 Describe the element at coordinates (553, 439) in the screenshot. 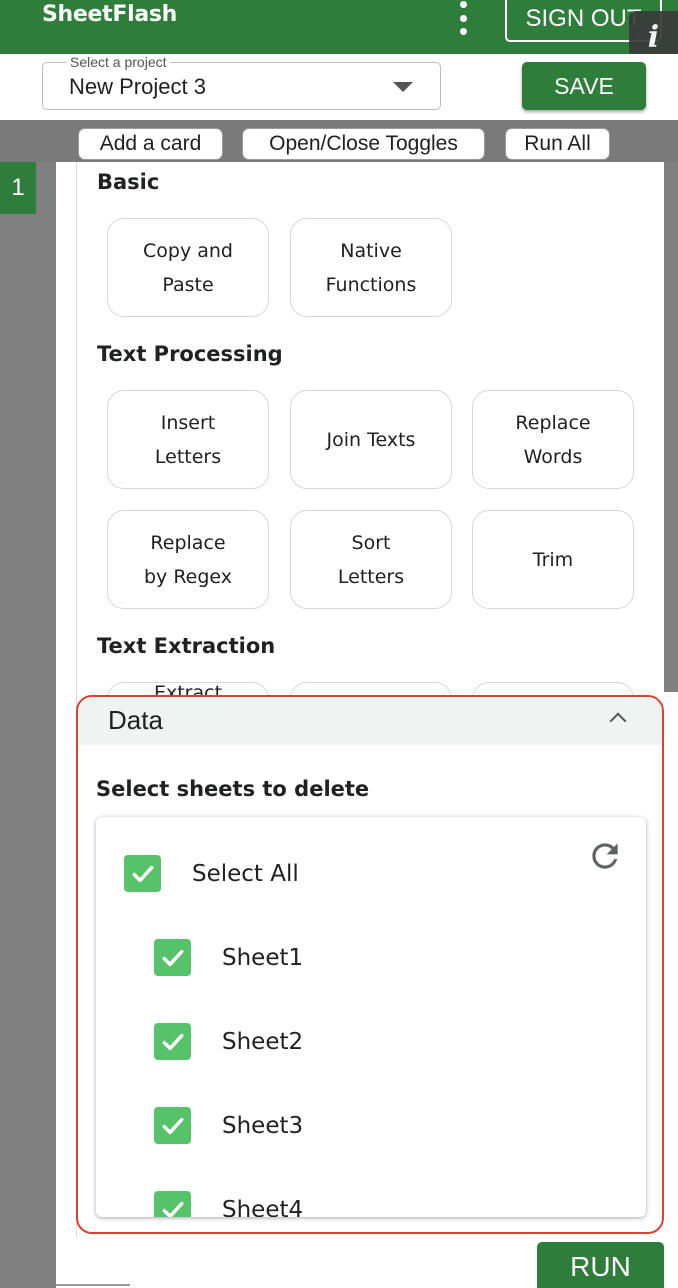

I see `function-replace-words: Replace Words` at that location.